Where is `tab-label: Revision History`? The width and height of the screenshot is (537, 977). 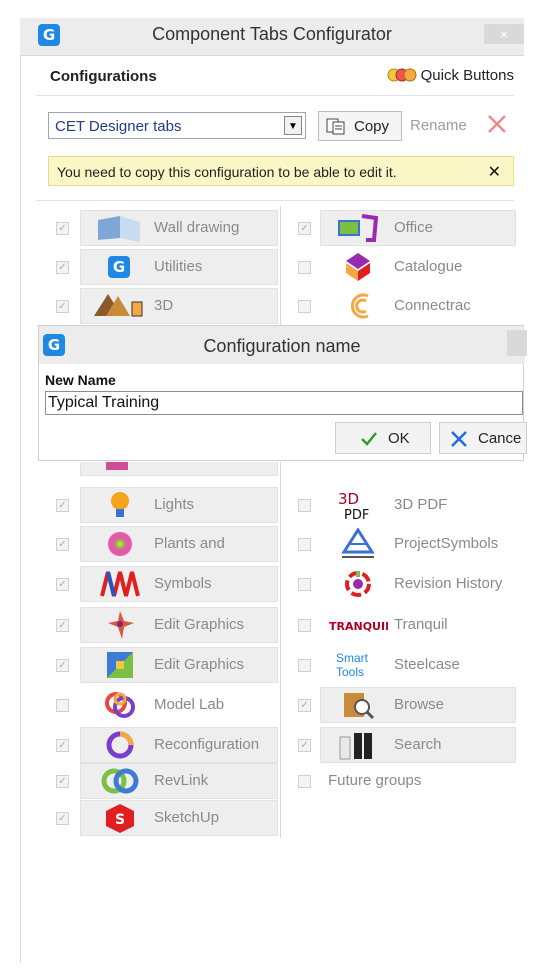 tab-label: Revision History is located at coordinates (448, 583).